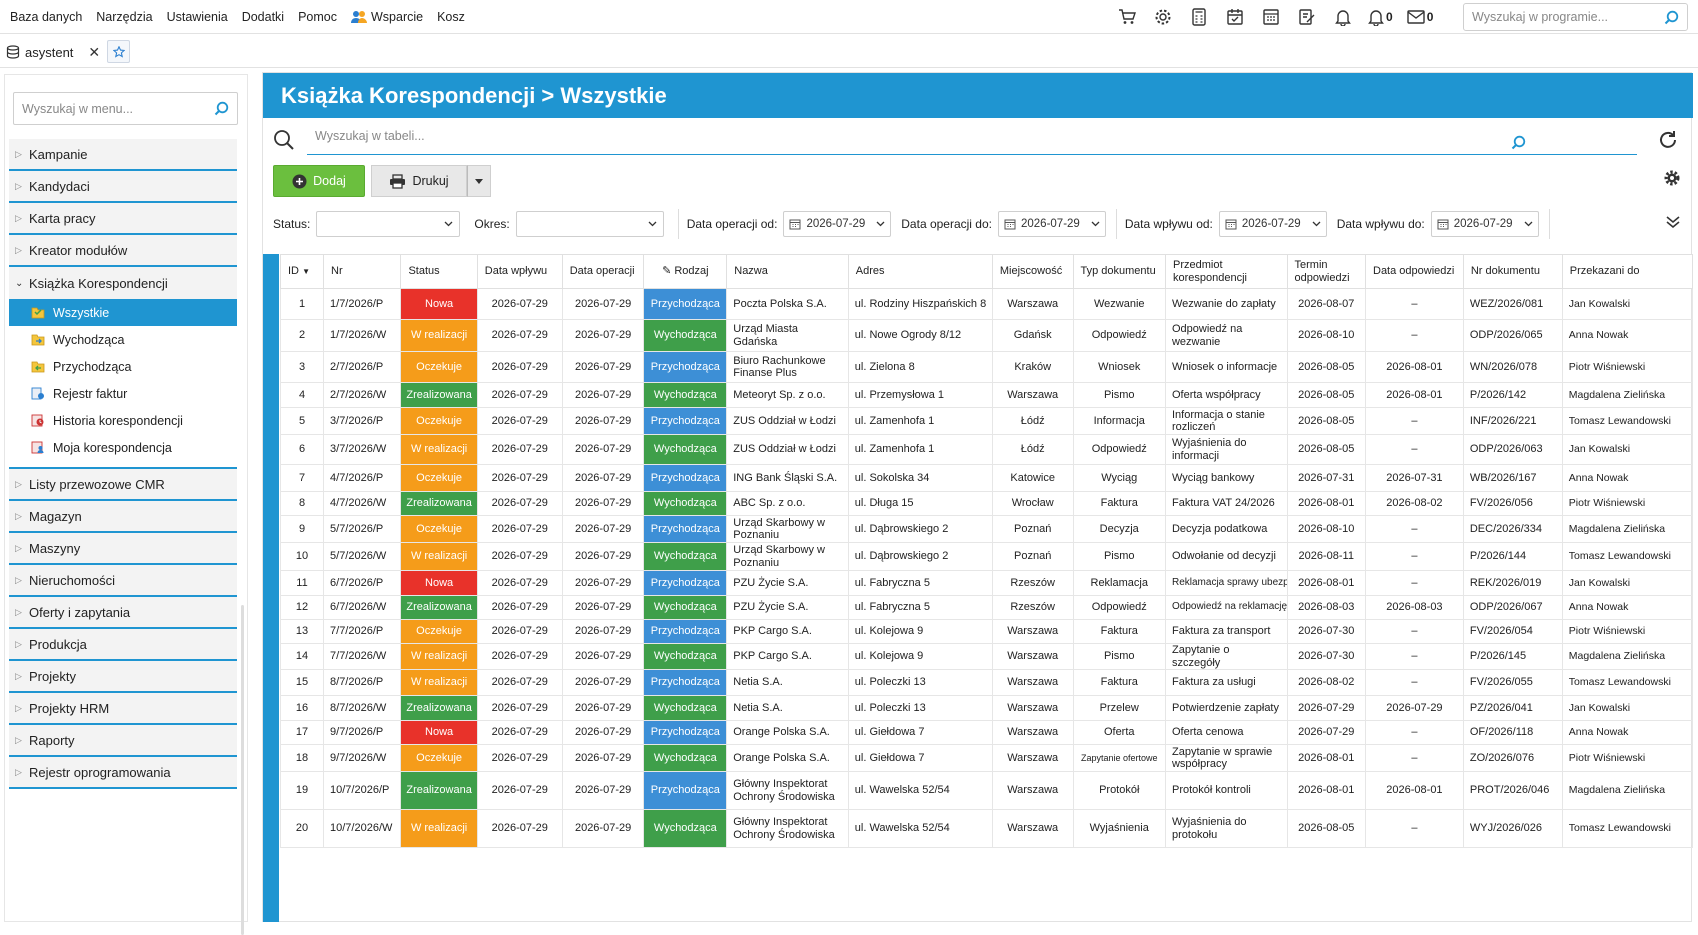 The height and width of the screenshot is (935, 1698). What do you see at coordinates (123, 677) in the screenshot?
I see `sidebar-item-projekty: ▷ Projekty` at bounding box center [123, 677].